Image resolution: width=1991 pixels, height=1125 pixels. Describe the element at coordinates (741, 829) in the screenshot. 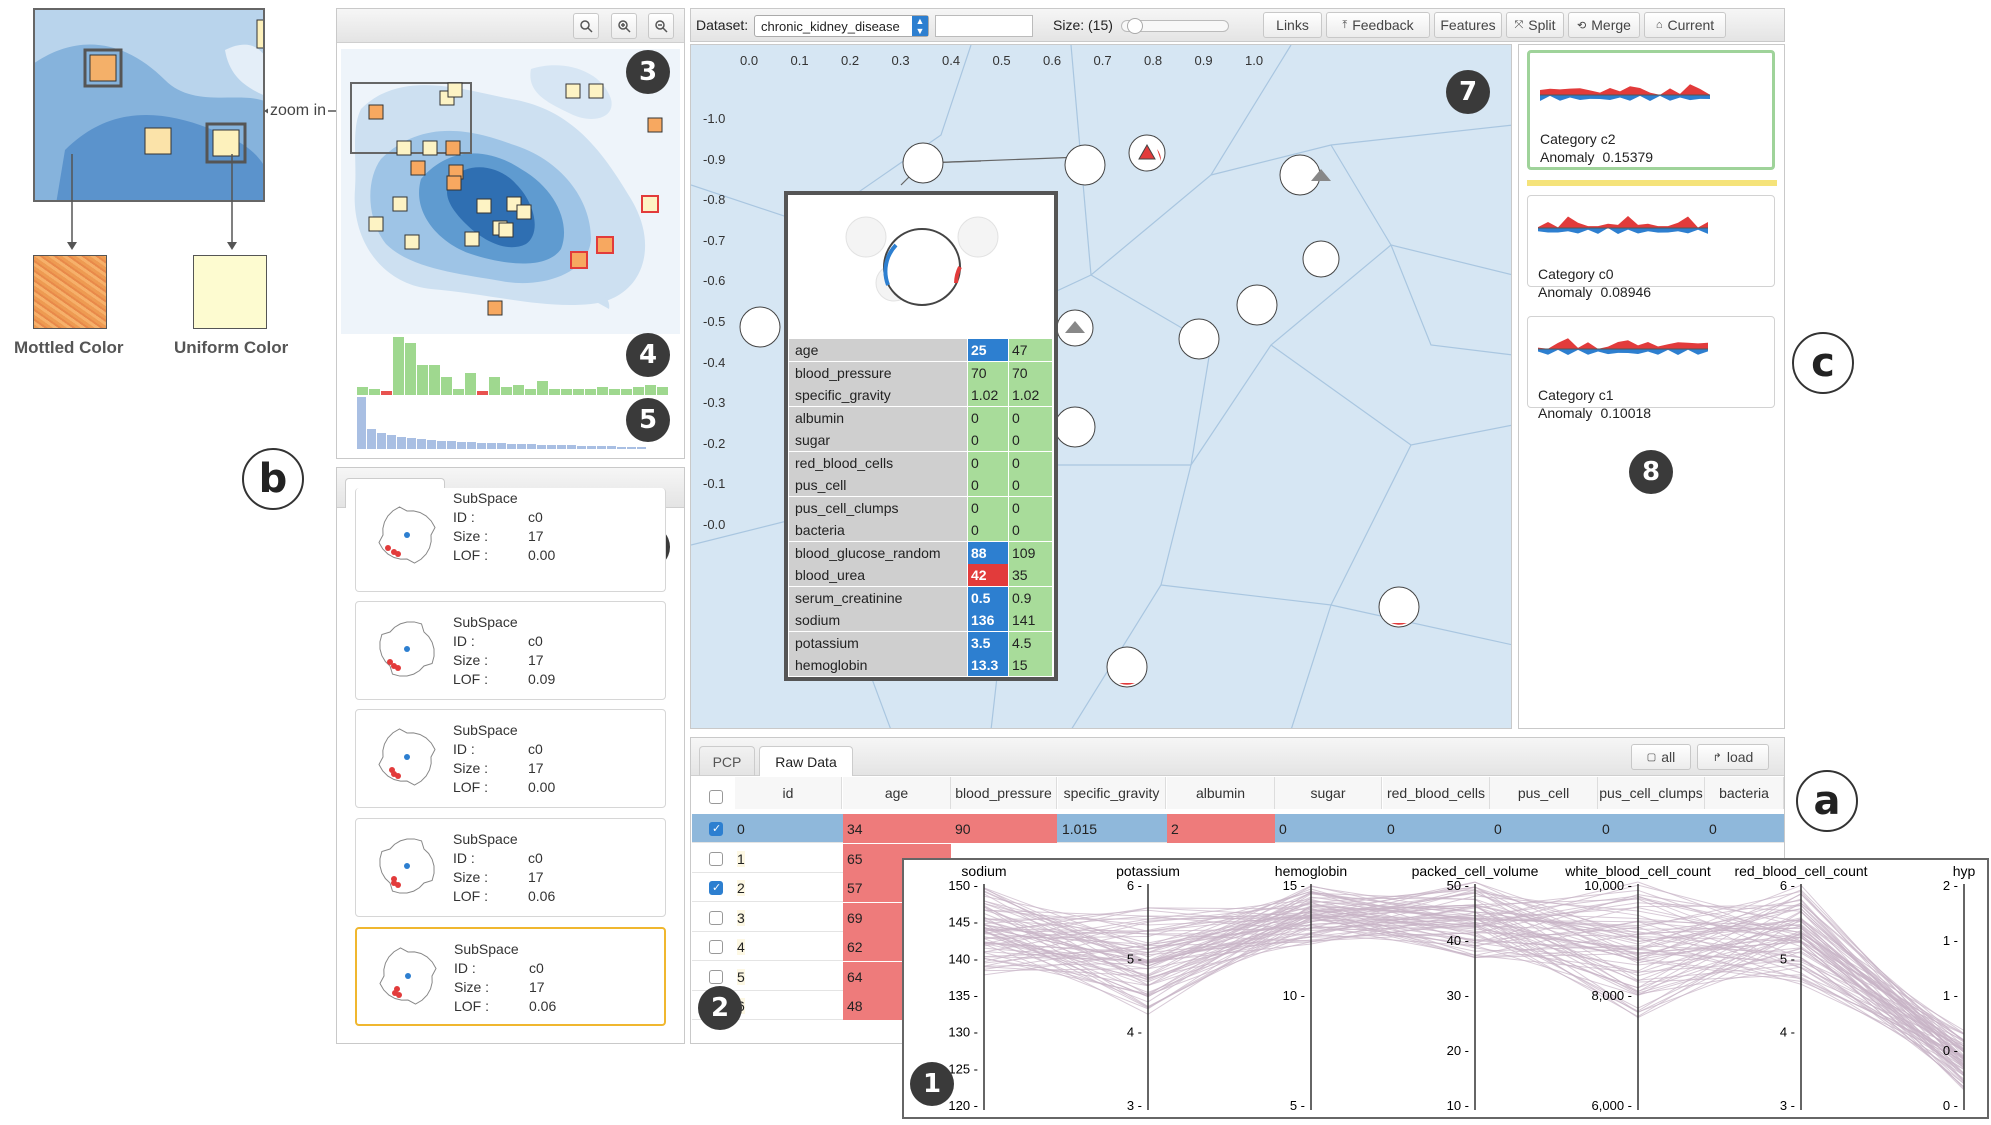

I see `row-id: 0` at that location.